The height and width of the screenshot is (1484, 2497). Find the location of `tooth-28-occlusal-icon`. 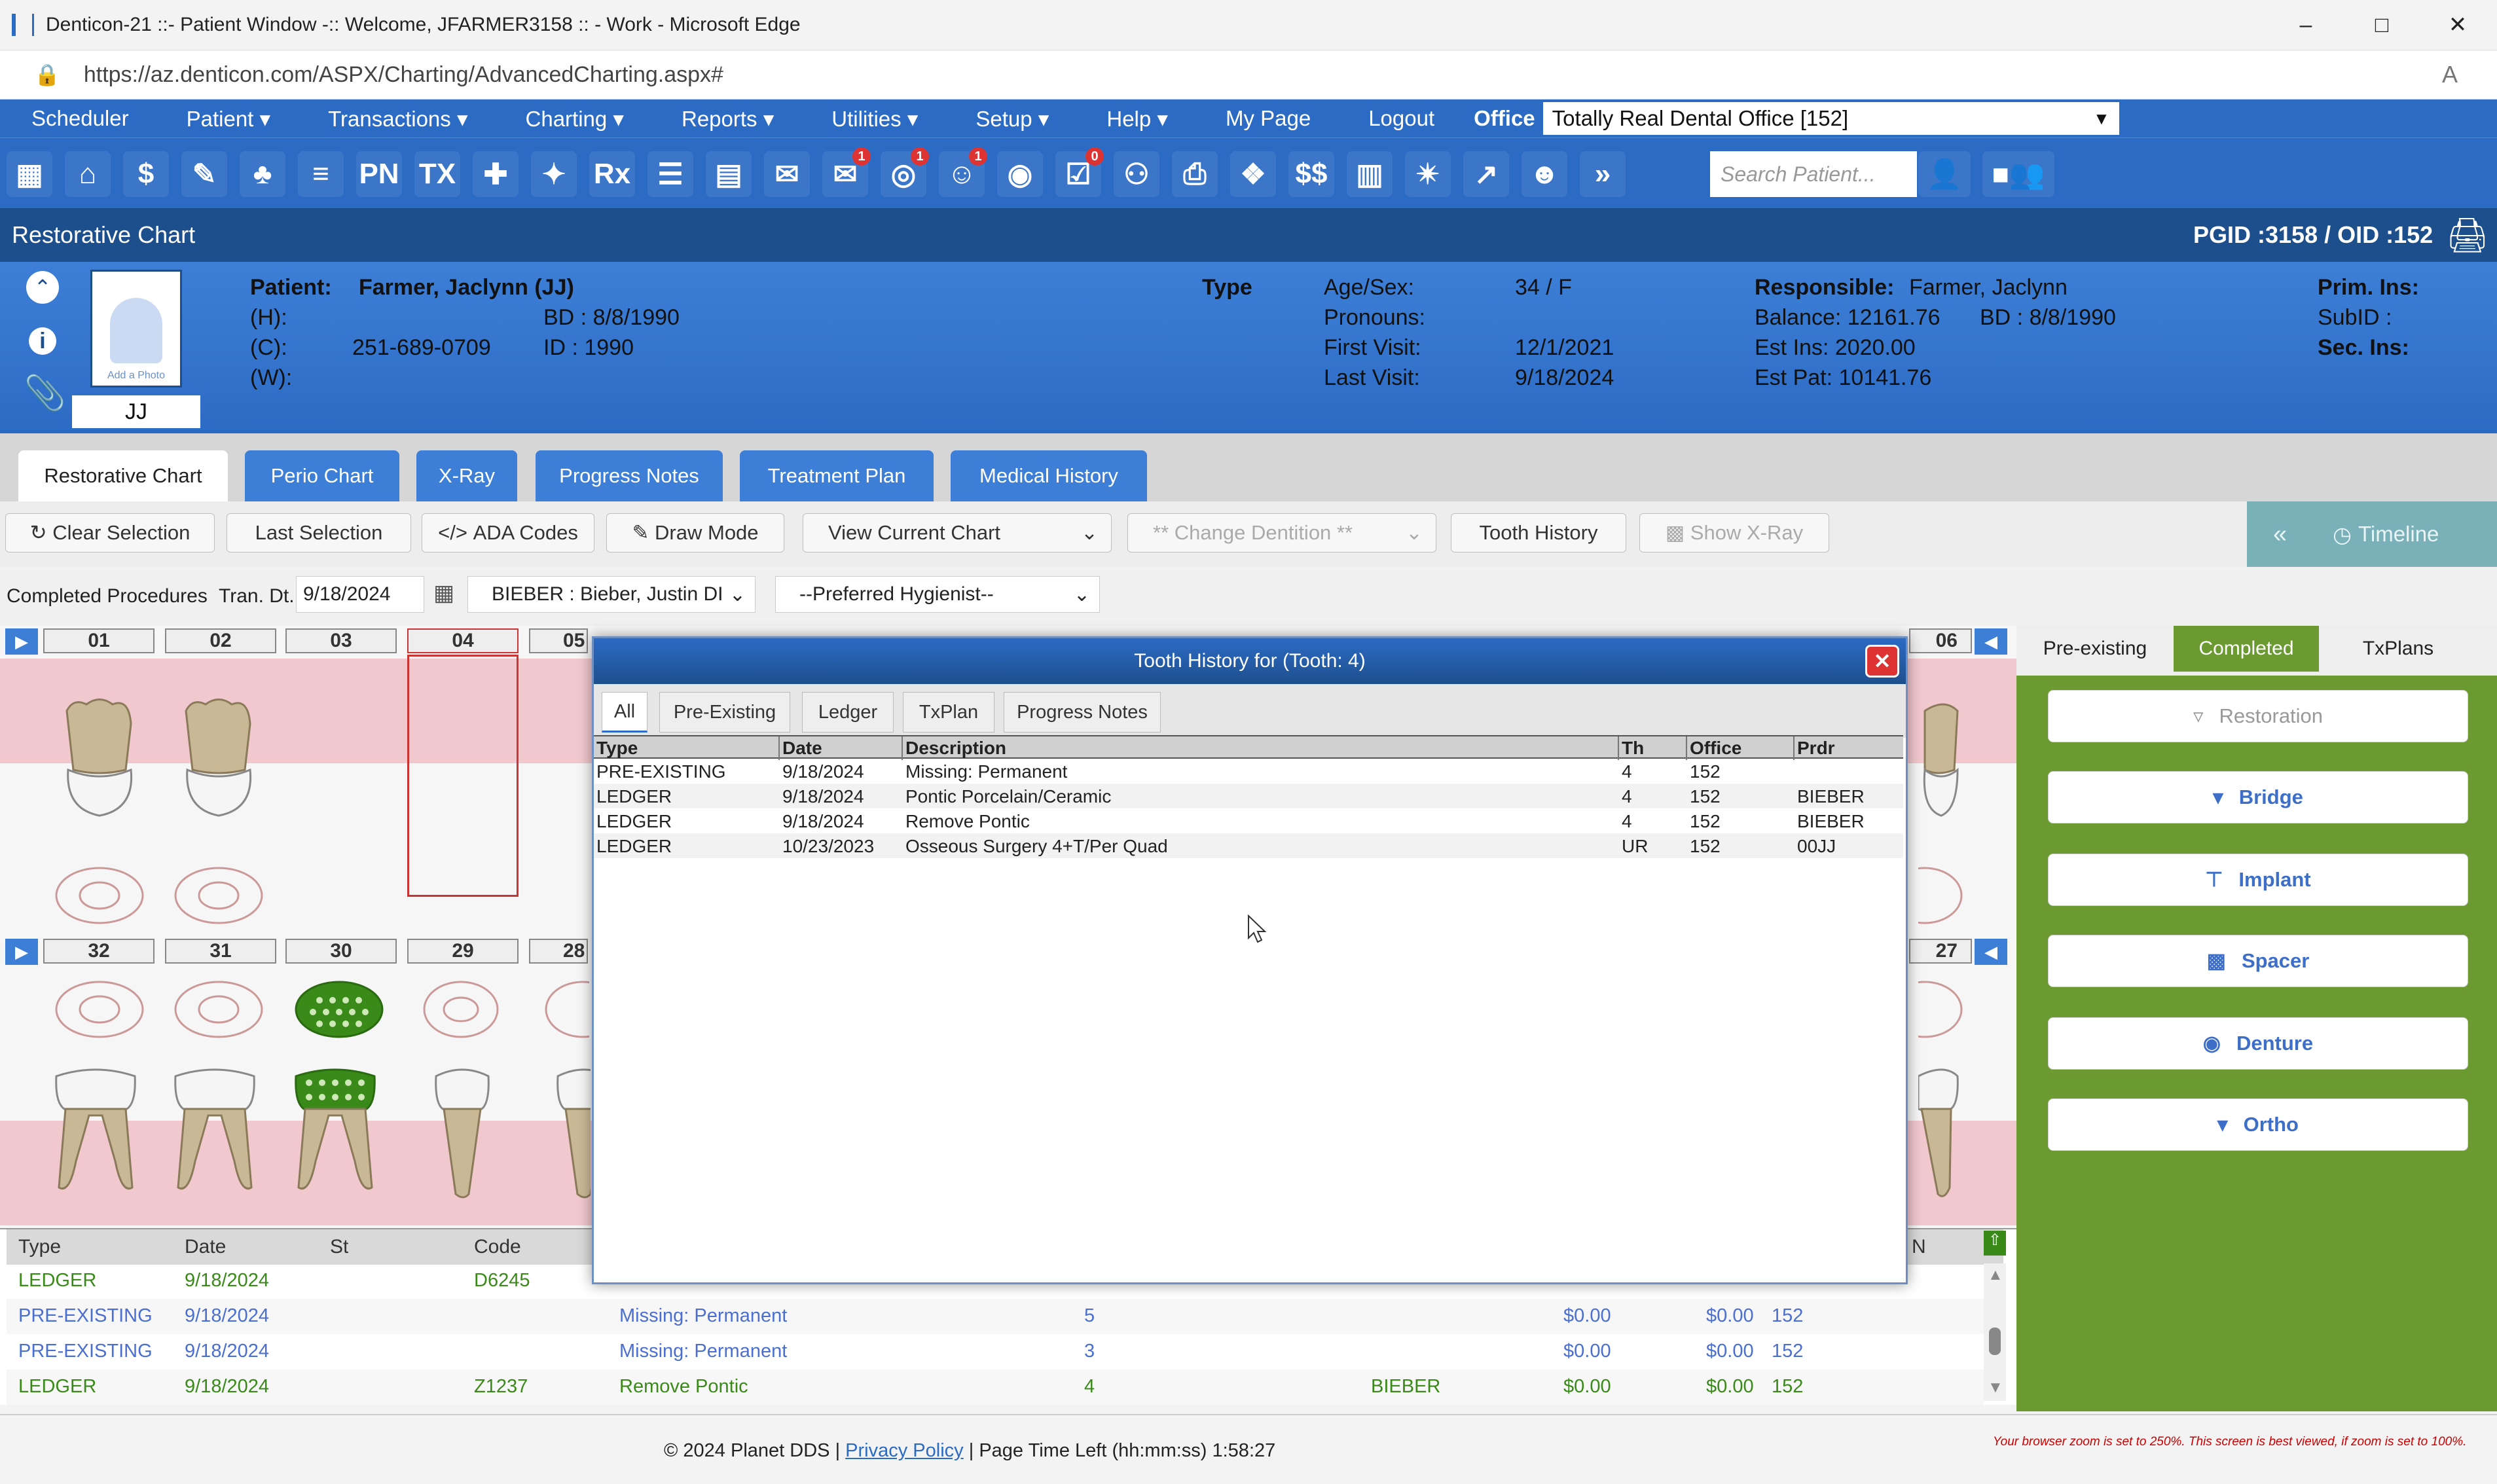

tooth-28-occlusal-icon is located at coordinates (563, 1009).